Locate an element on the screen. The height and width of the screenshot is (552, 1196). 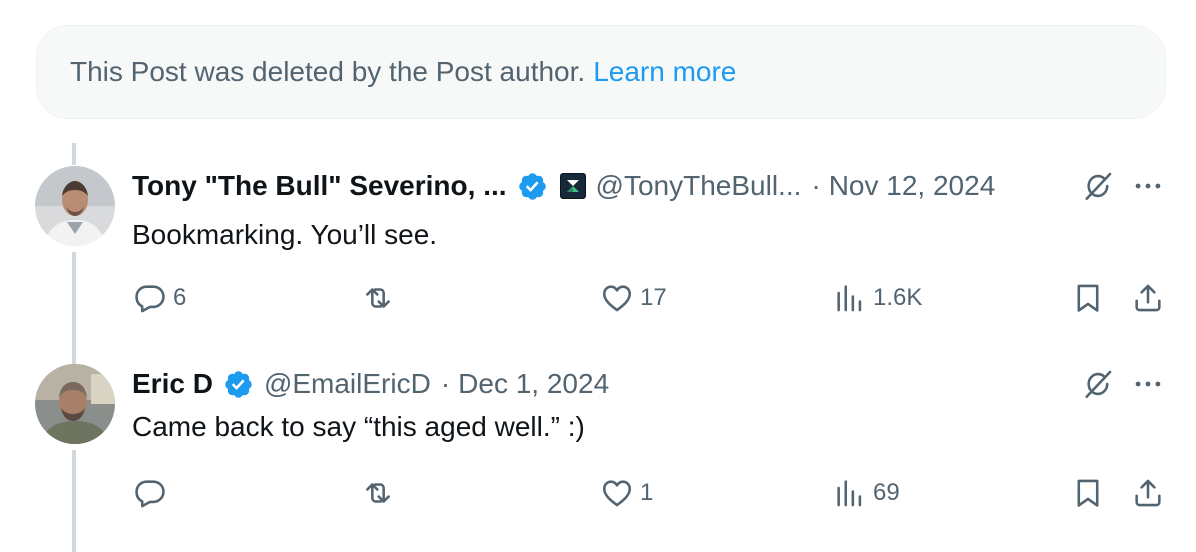
display-name: Eric D is located at coordinates (172, 384).